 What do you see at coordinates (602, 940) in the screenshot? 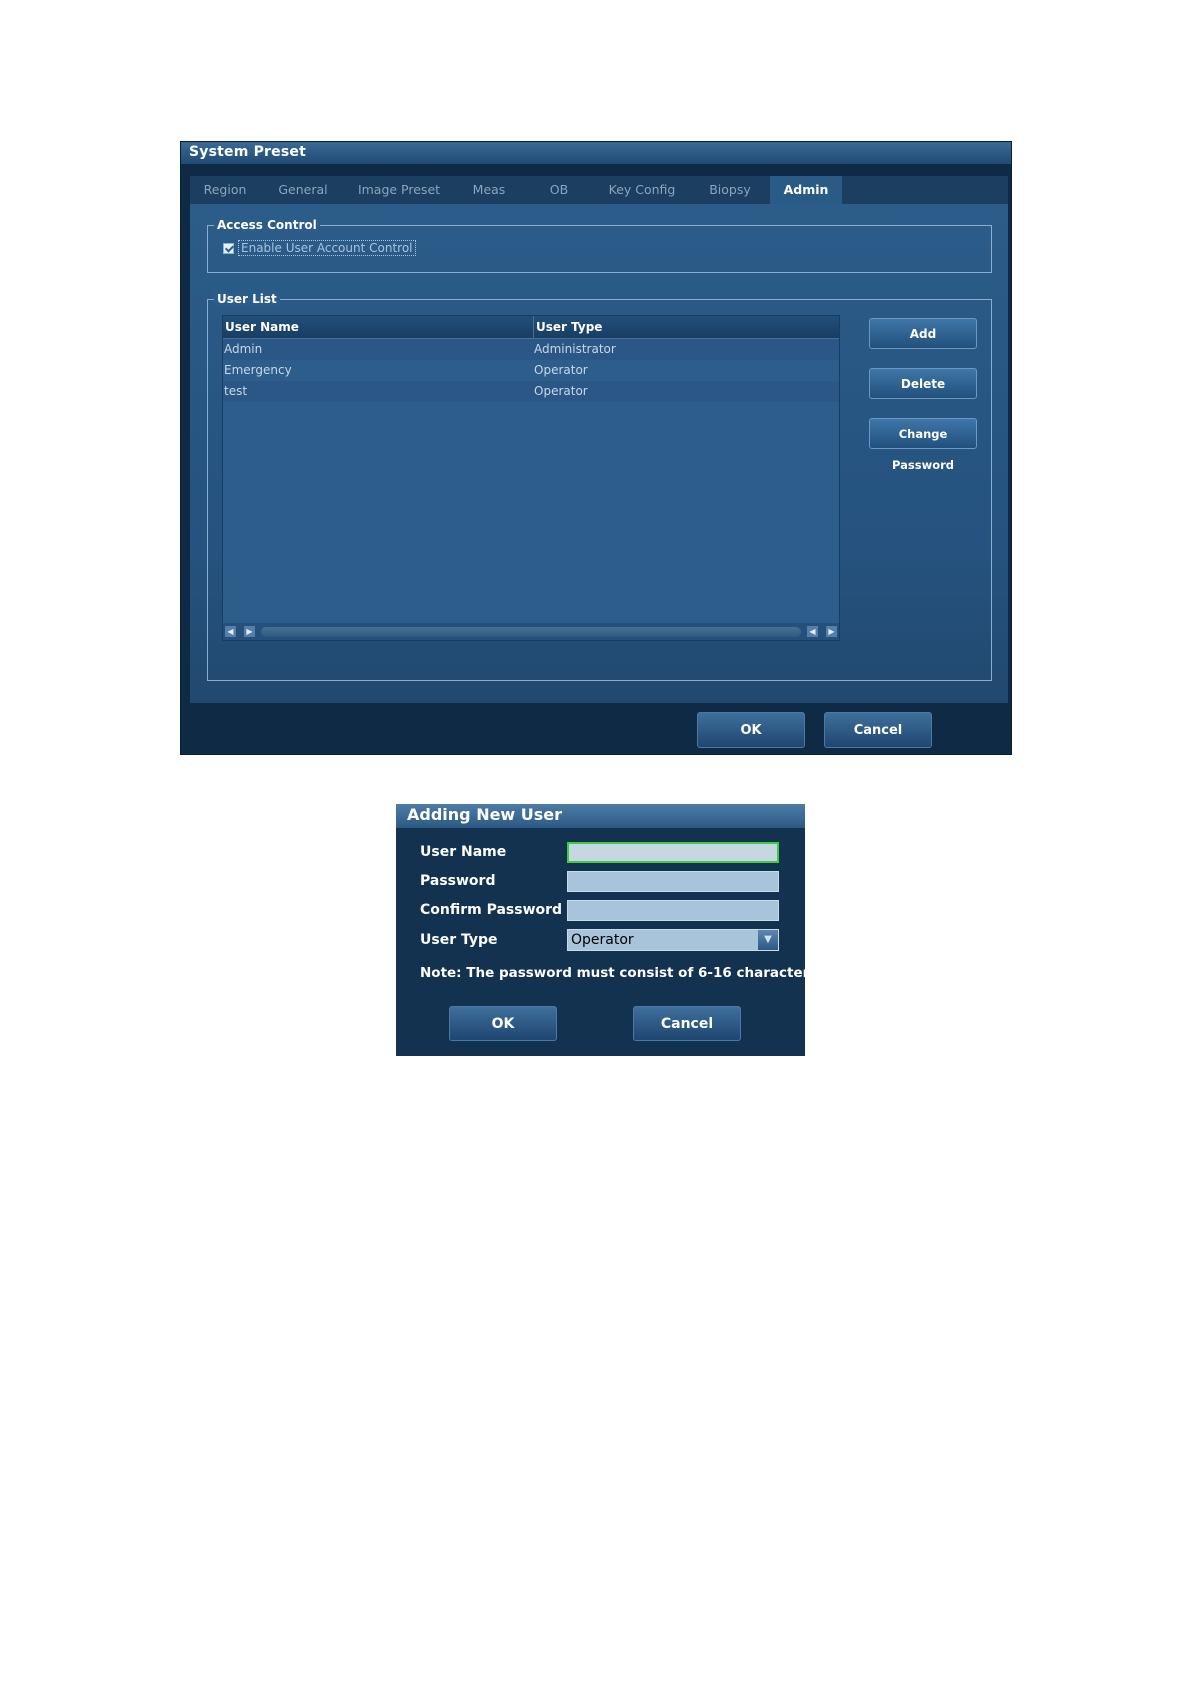
I see `user-type-selected-value: Operator` at bounding box center [602, 940].